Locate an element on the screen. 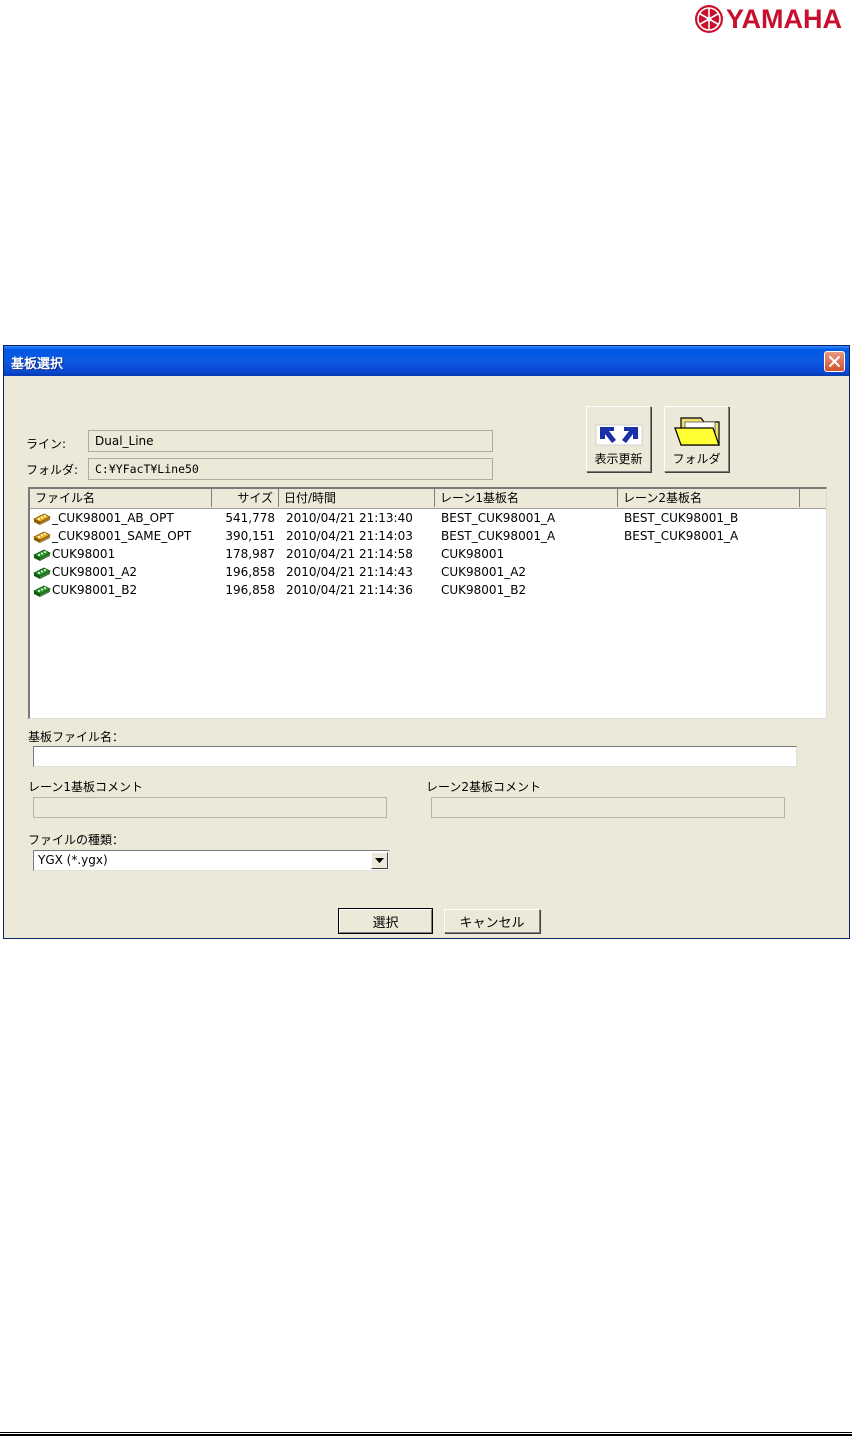  column-header-size: サイズ is located at coordinates (245, 498).